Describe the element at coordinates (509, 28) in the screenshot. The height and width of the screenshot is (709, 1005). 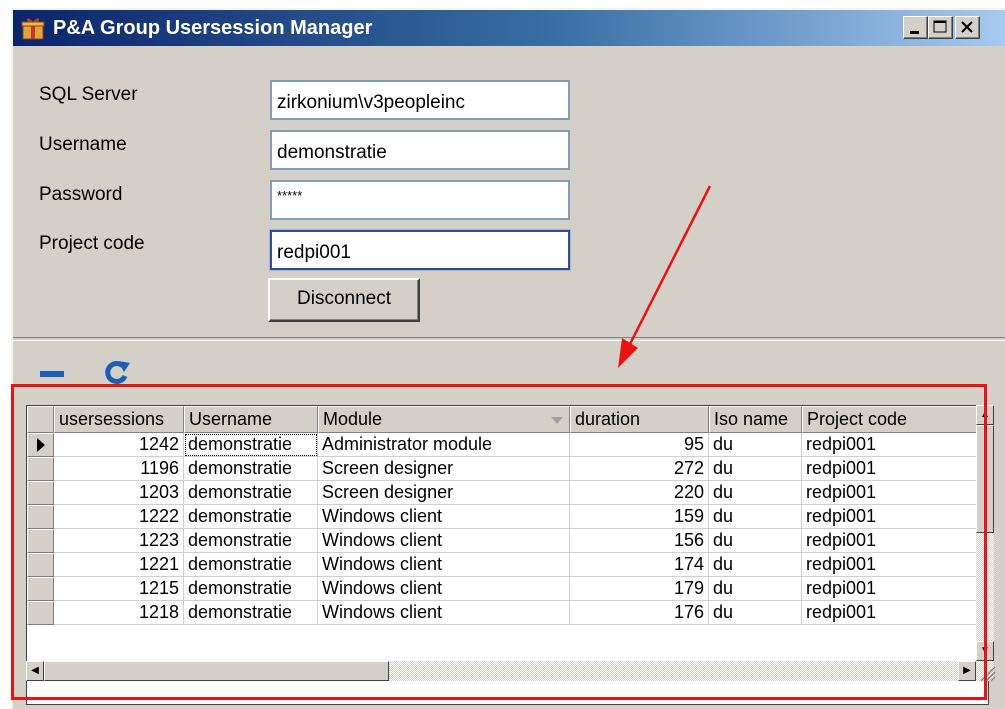
I see `title-bar: P&A Group Usersession Manager` at that location.